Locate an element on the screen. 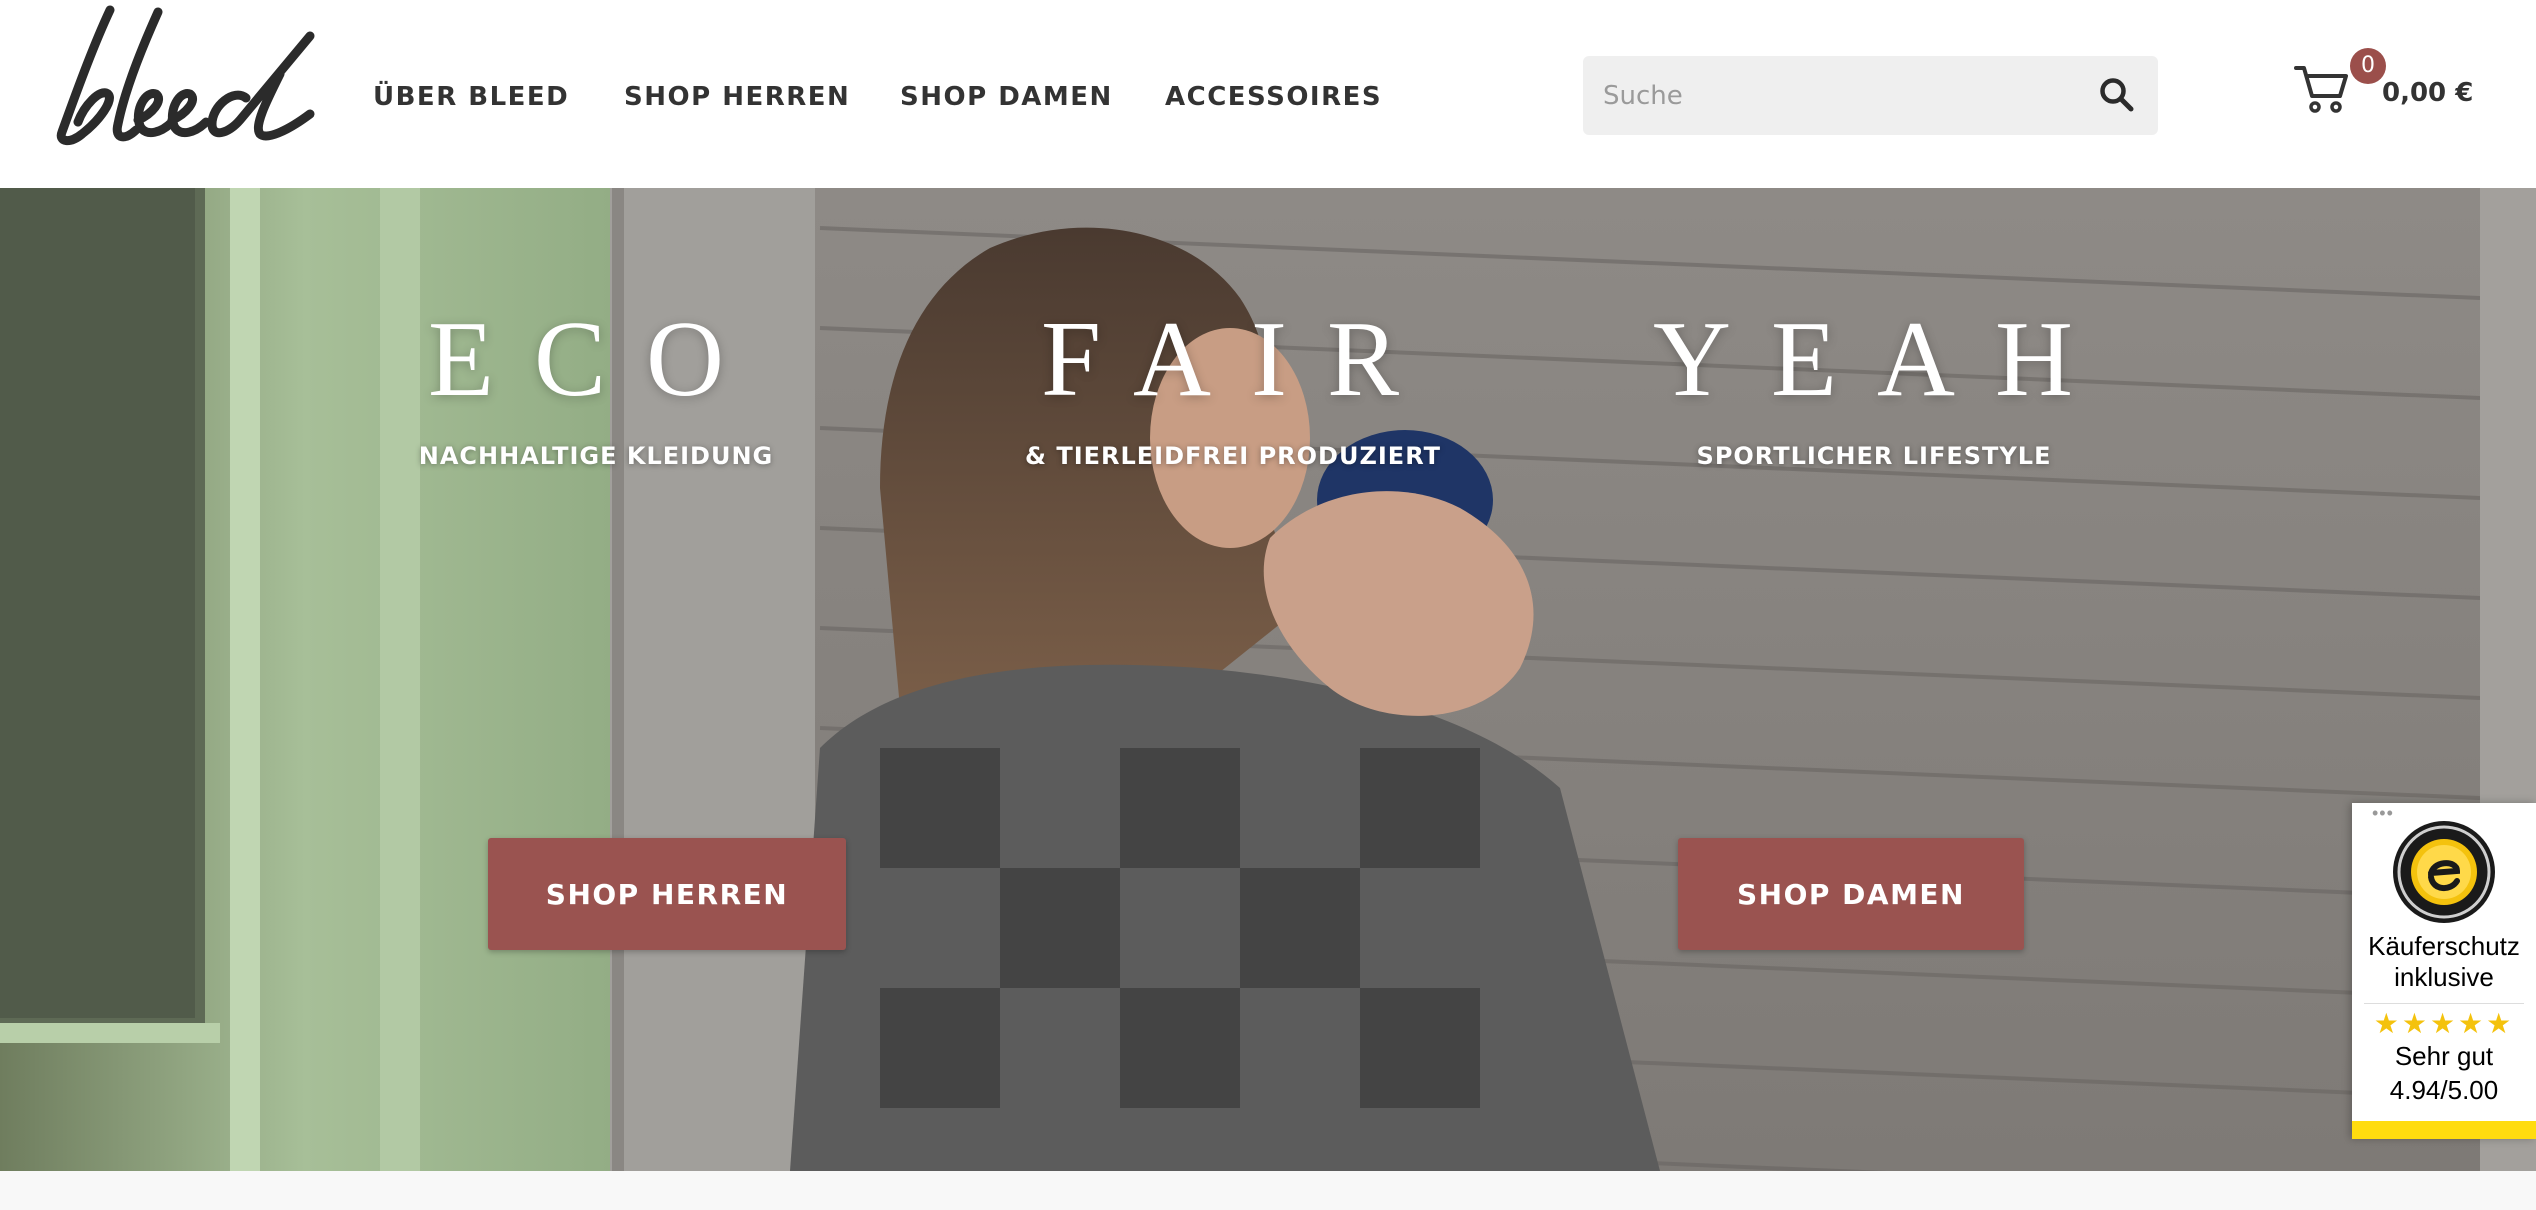  search-icon is located at coordinates (2117, 95).